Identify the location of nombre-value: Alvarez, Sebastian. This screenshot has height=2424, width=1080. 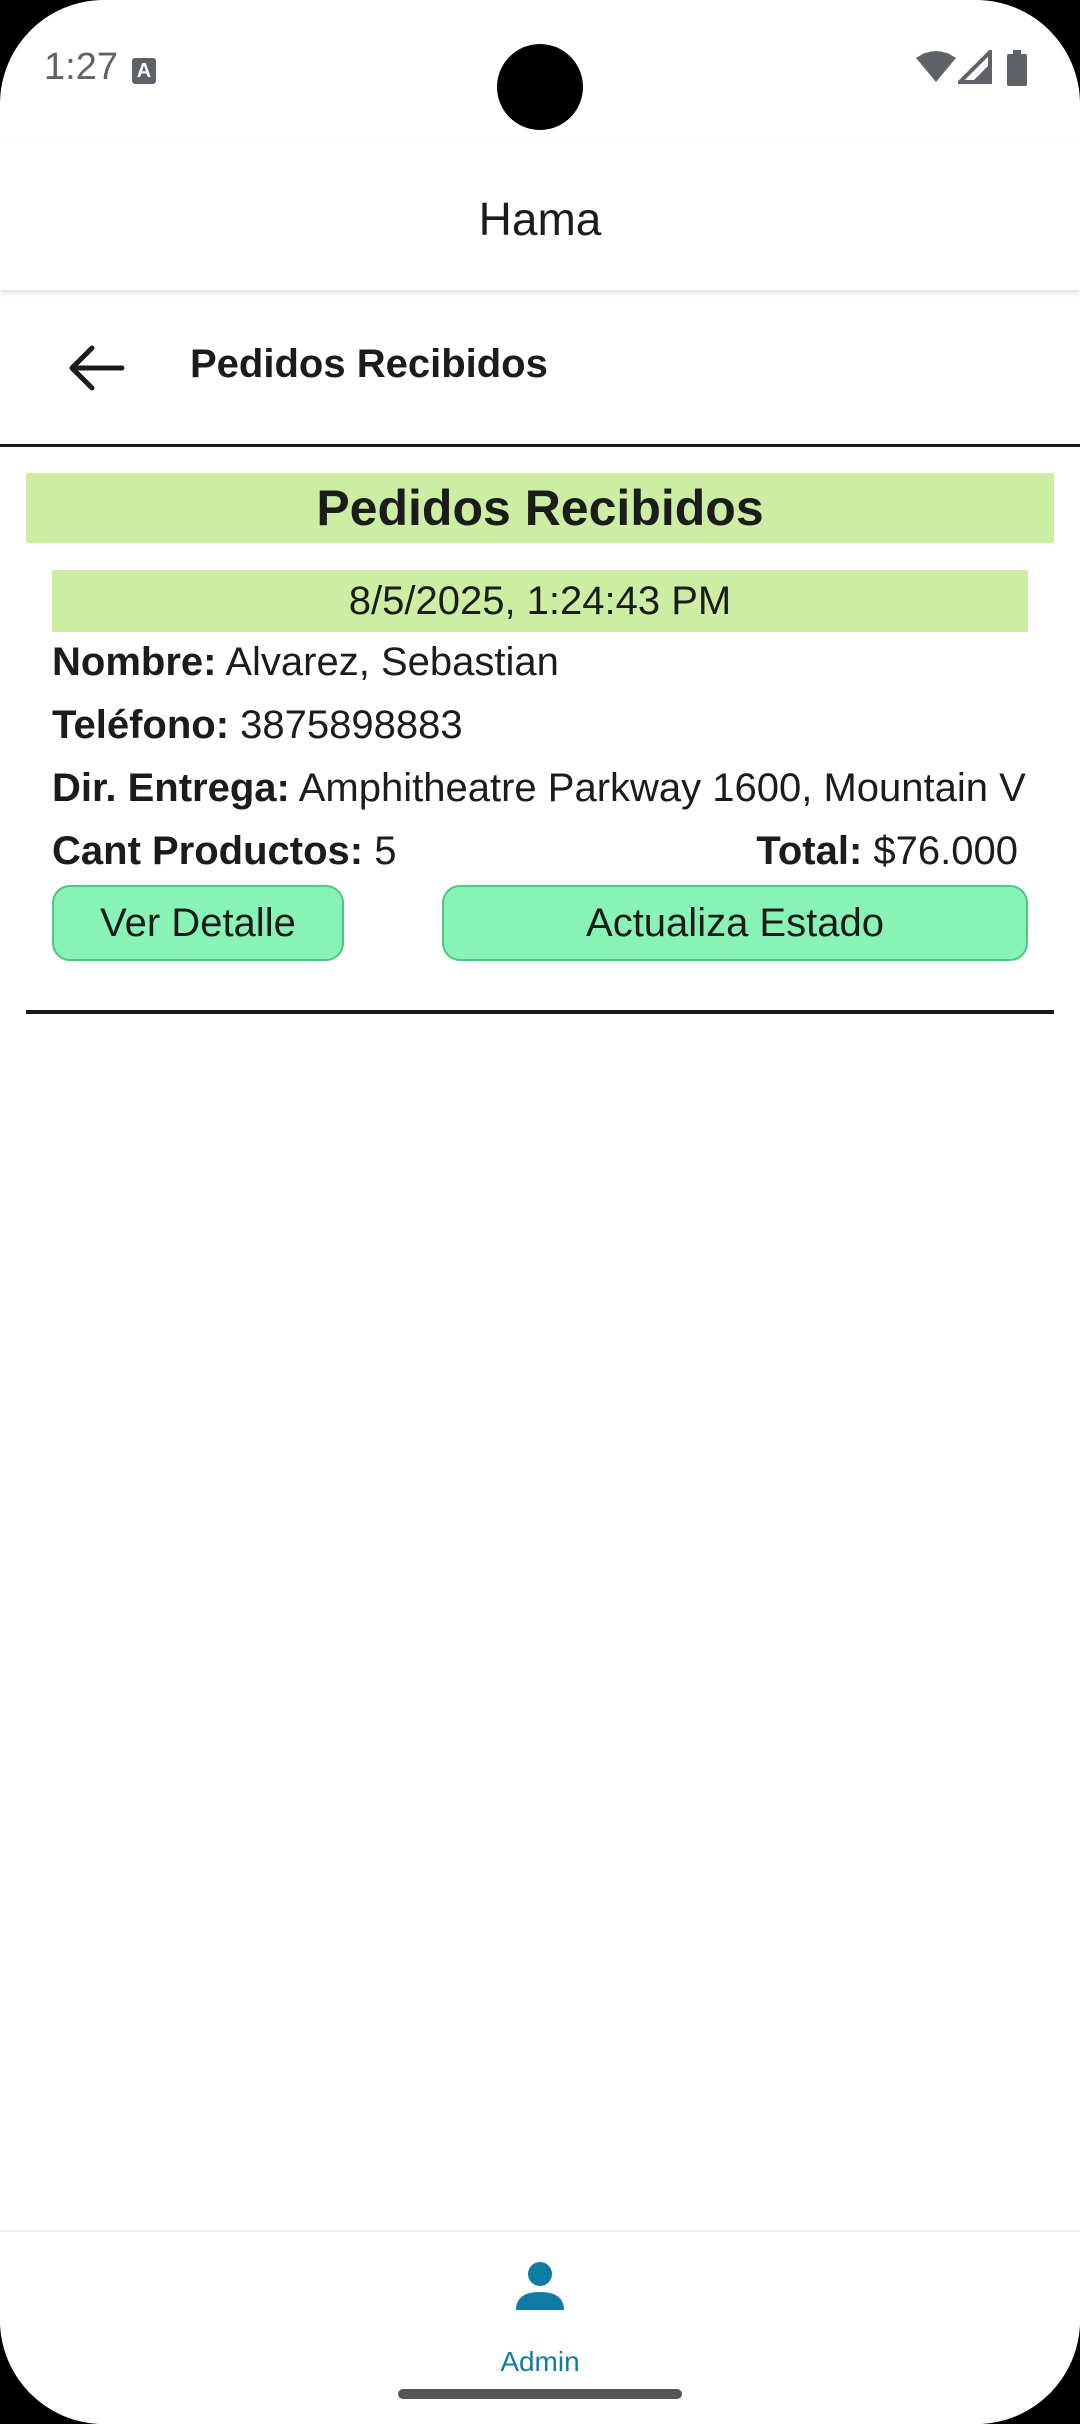
(392, 662).